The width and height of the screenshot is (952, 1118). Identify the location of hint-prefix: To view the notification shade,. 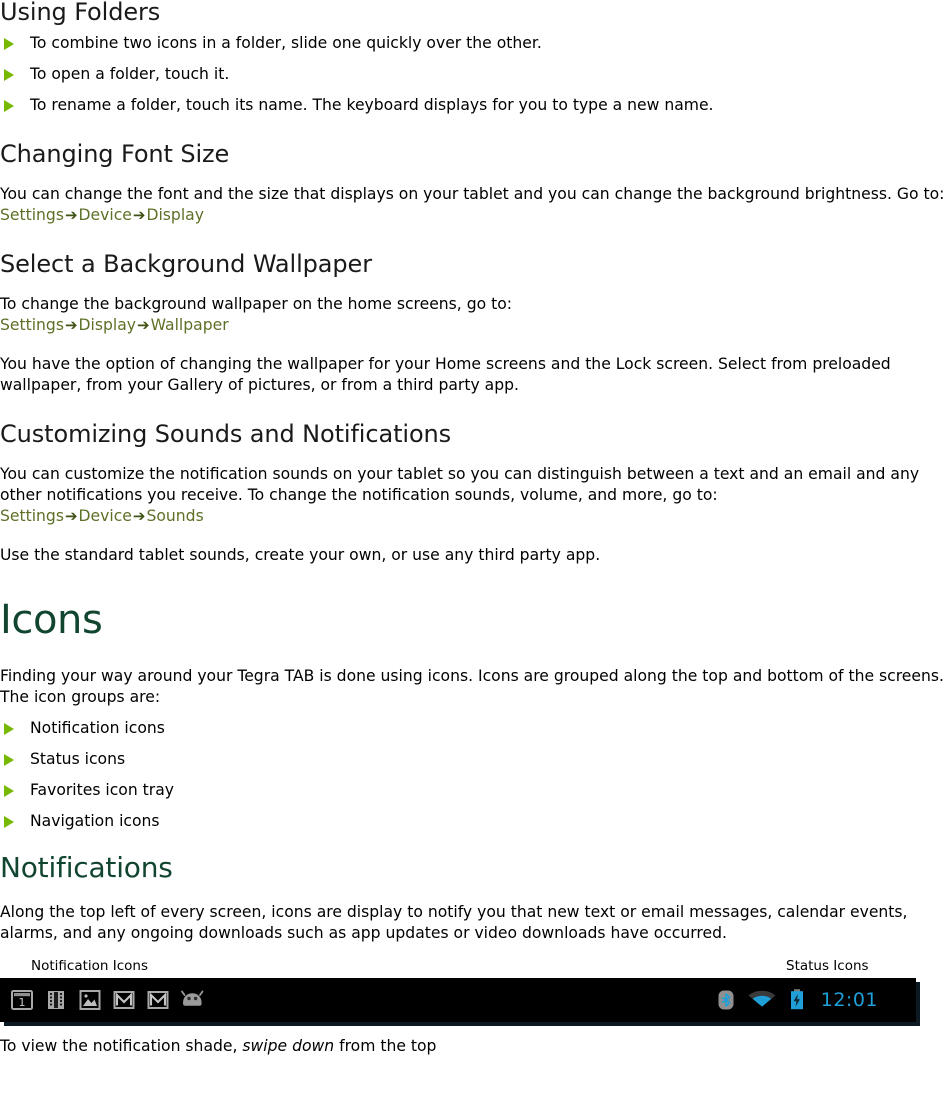
(121, 1046).